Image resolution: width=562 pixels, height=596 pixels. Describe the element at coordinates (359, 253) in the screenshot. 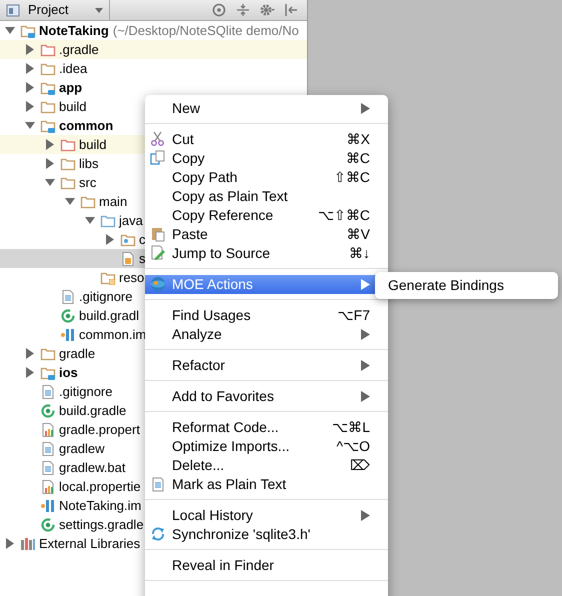

I see `shortcut-text: ⌘↓` at that location.